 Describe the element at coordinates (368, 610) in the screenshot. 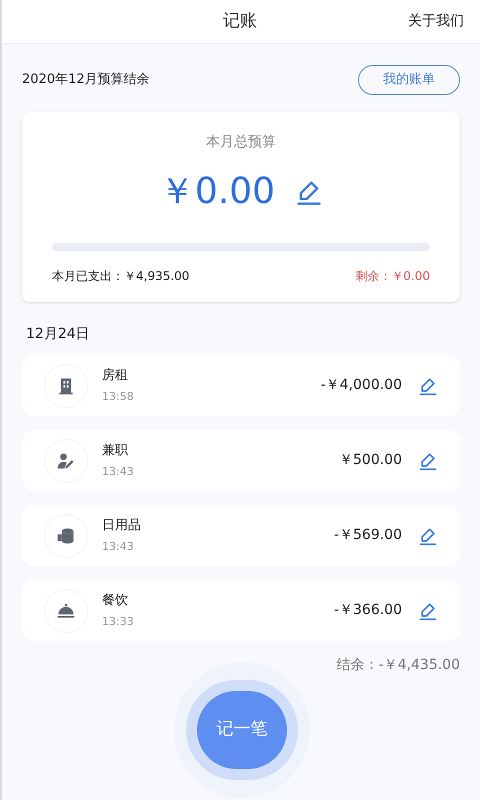

I see `entry-amount: -￥366.00` at that location.